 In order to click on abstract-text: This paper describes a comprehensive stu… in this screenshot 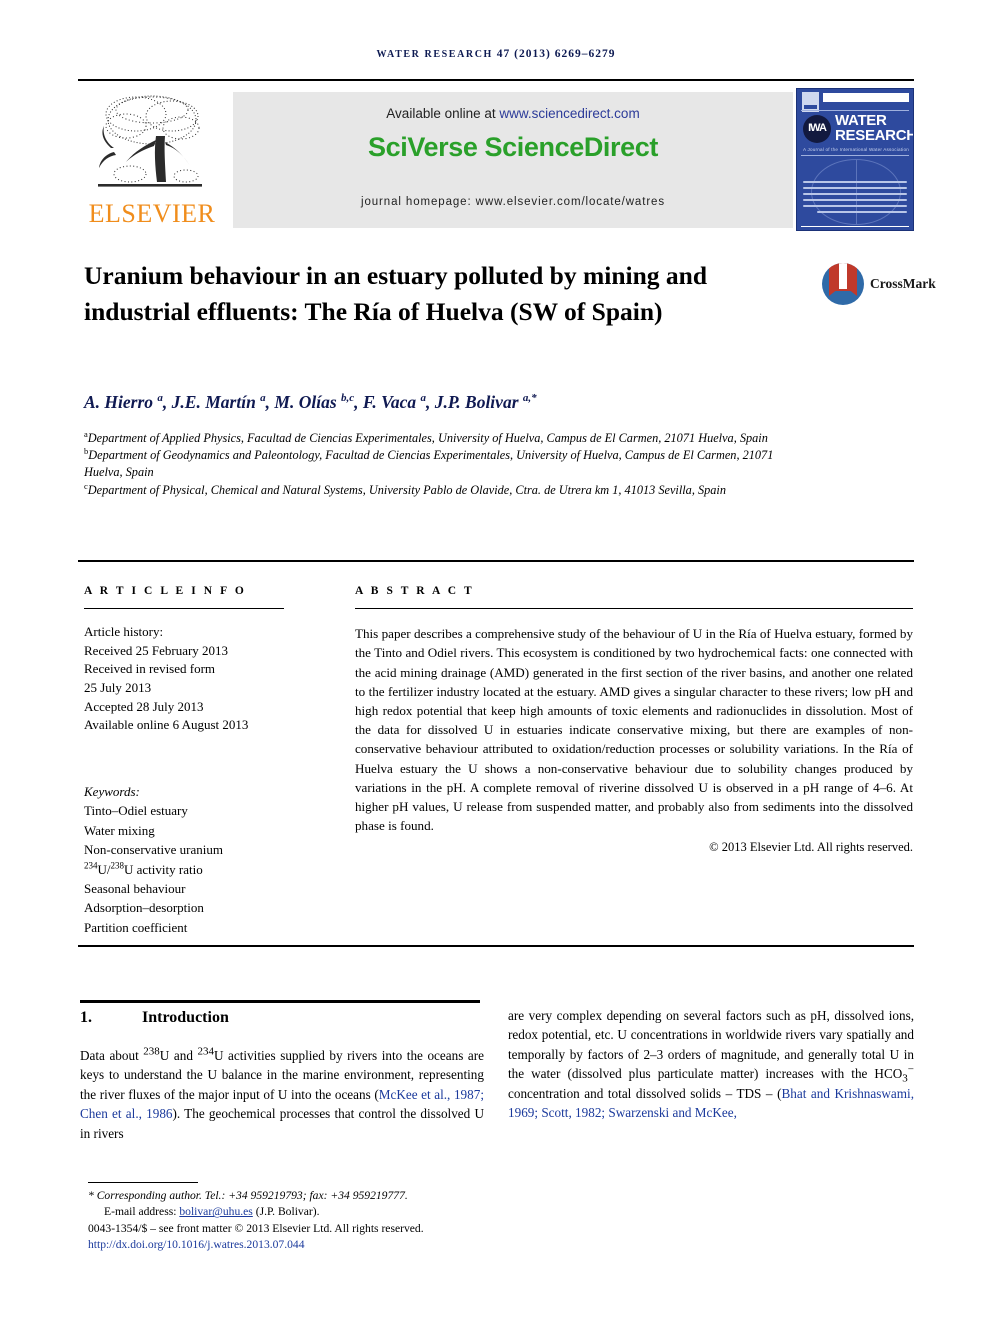, I will do `click(634, 730)`.